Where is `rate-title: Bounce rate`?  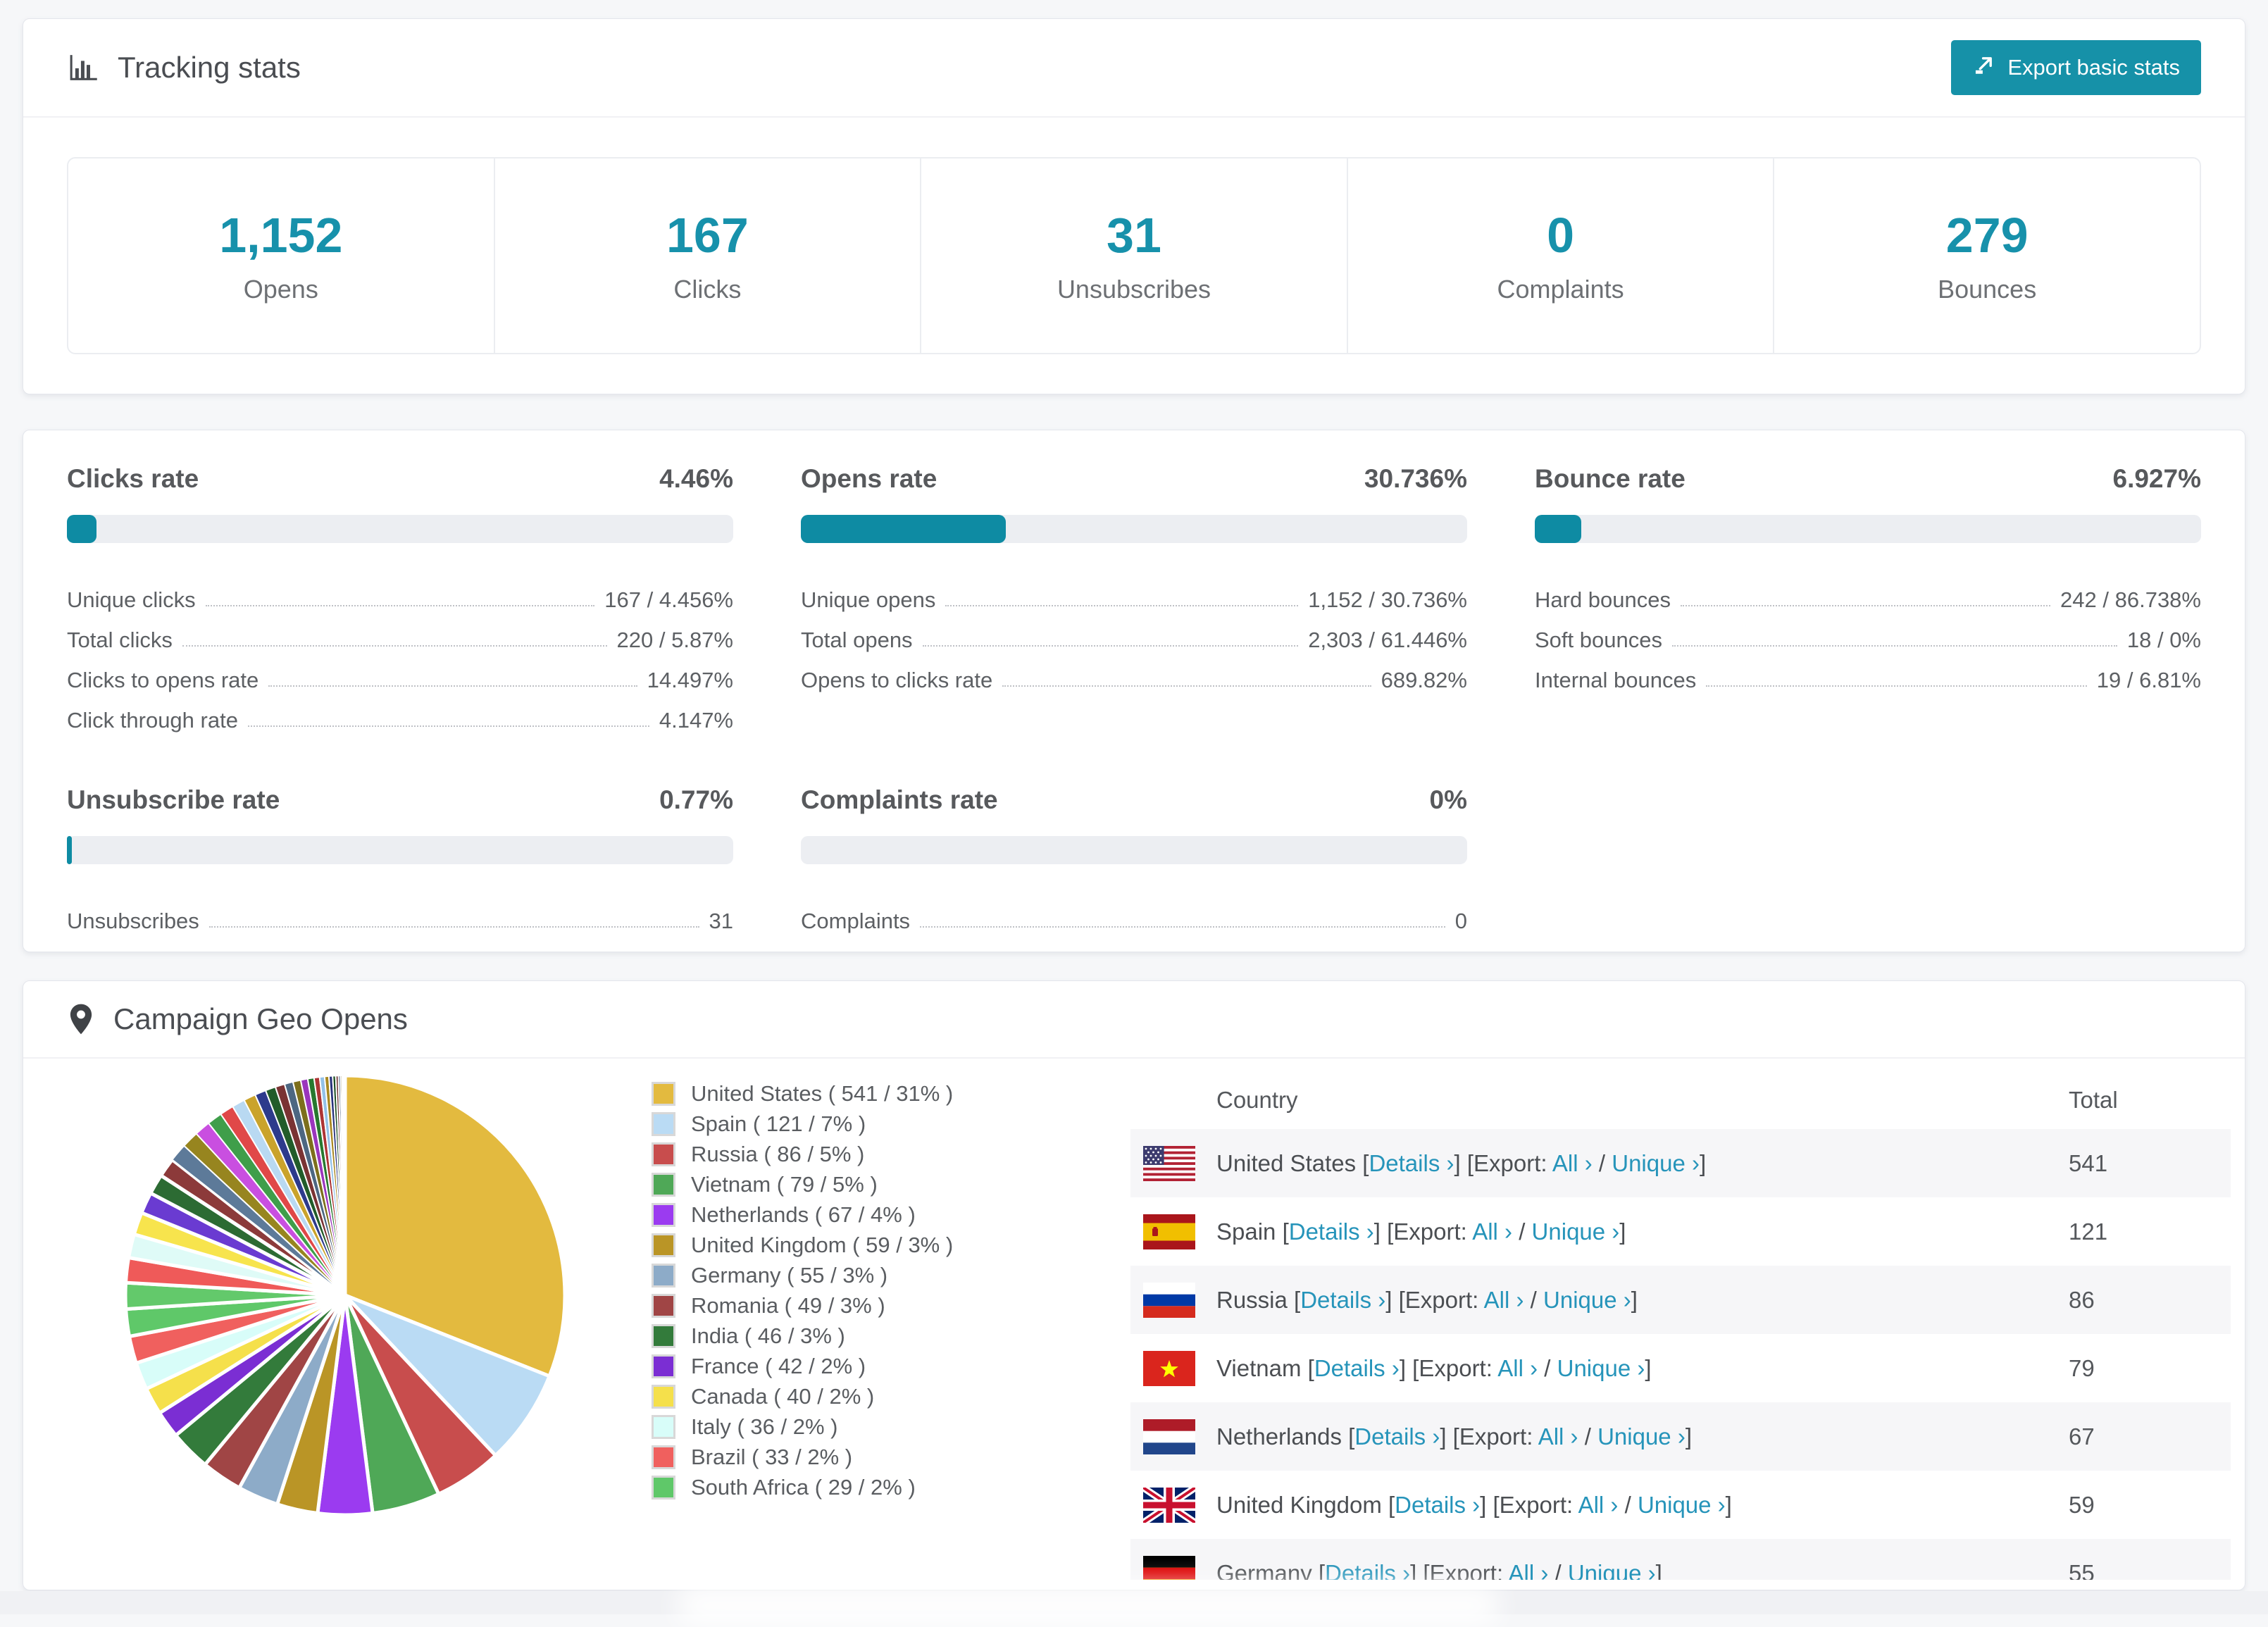 rate-title: Bounce rate is located at coordinates (1611, 479).